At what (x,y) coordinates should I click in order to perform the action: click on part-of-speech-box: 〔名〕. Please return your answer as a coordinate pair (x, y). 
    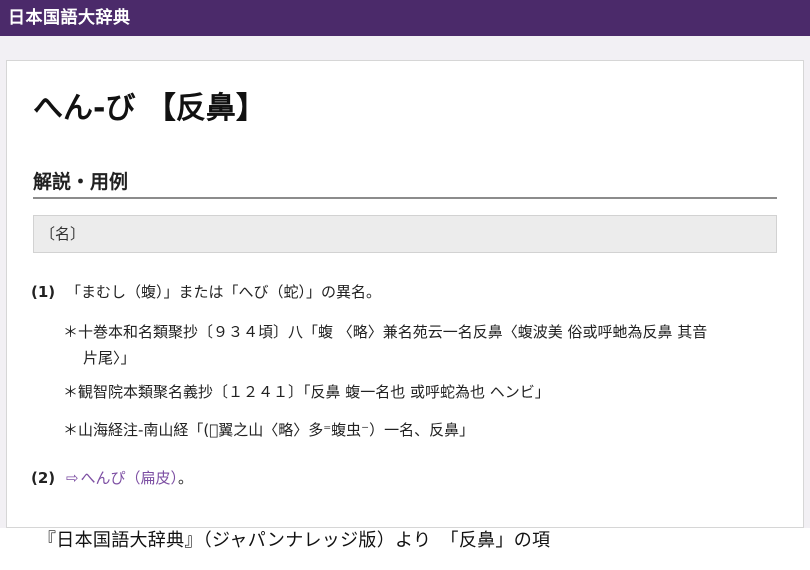
    Looking at the image, I should click on (405, 234).